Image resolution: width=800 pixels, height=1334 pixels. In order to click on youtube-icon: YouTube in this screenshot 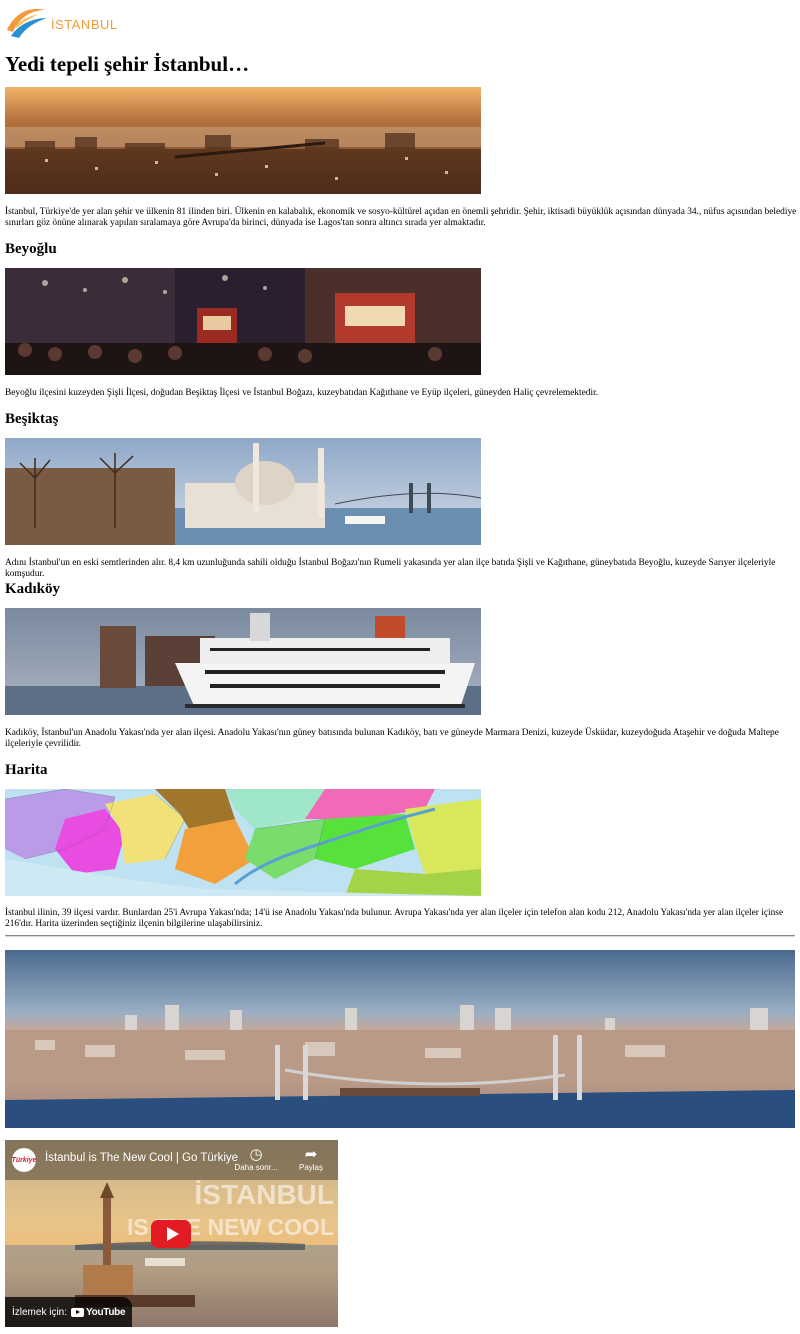, I will do `click(98, 1312)`.